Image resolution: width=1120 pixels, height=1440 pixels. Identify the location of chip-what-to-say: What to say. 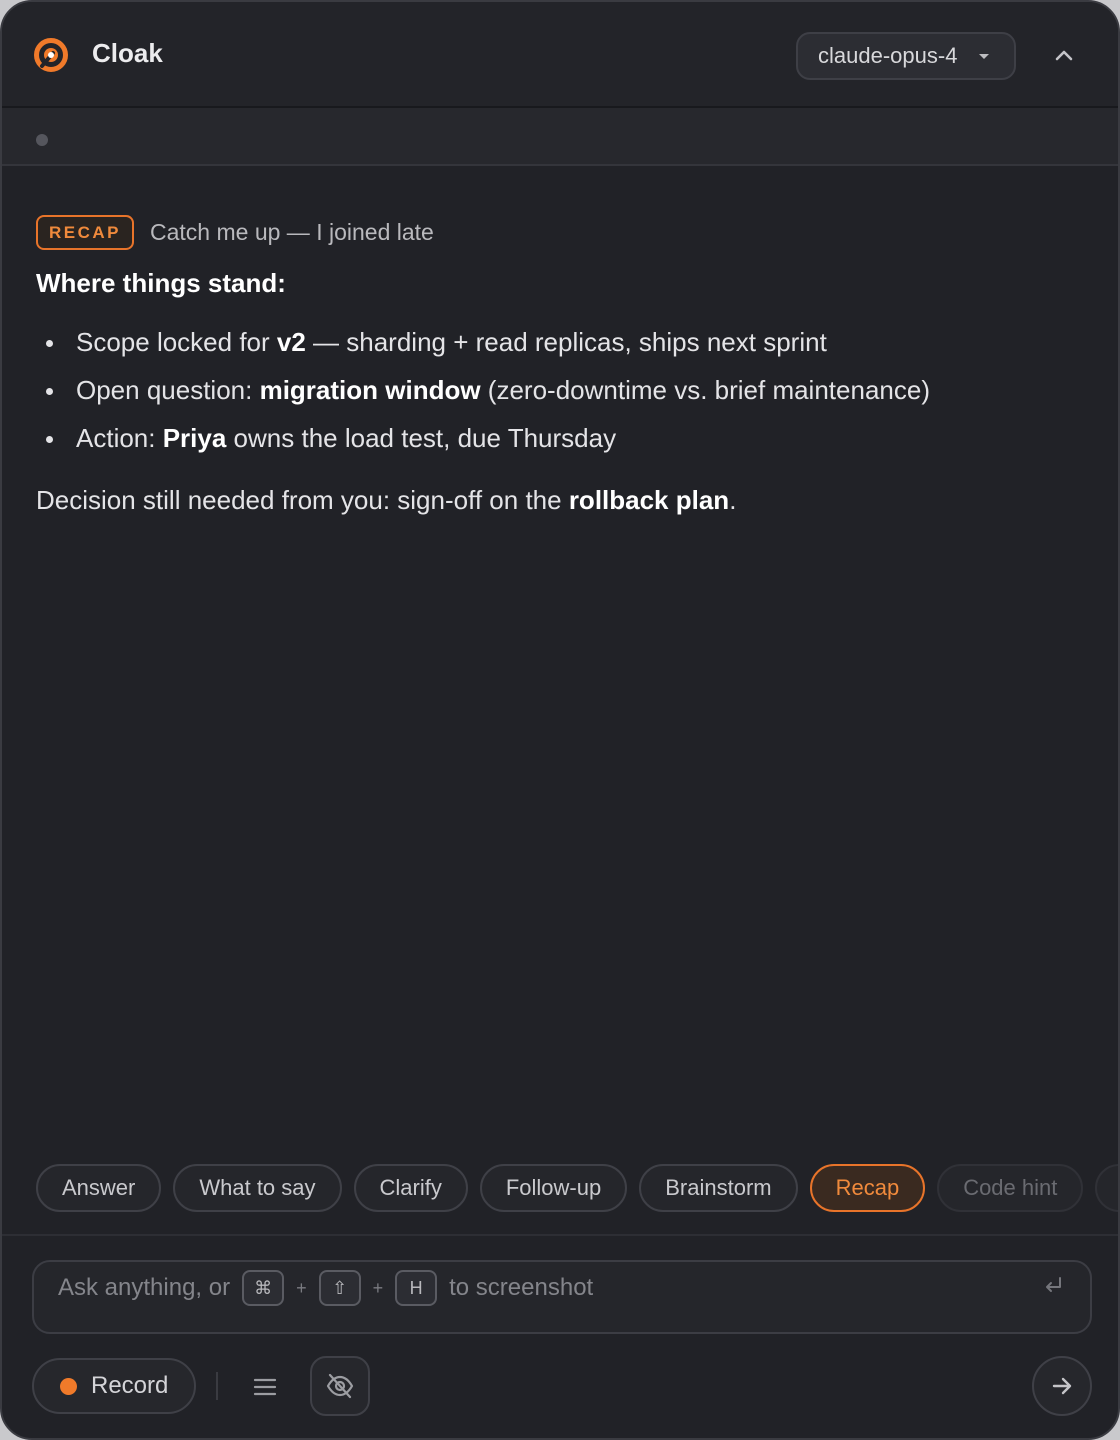
(257, 1188).